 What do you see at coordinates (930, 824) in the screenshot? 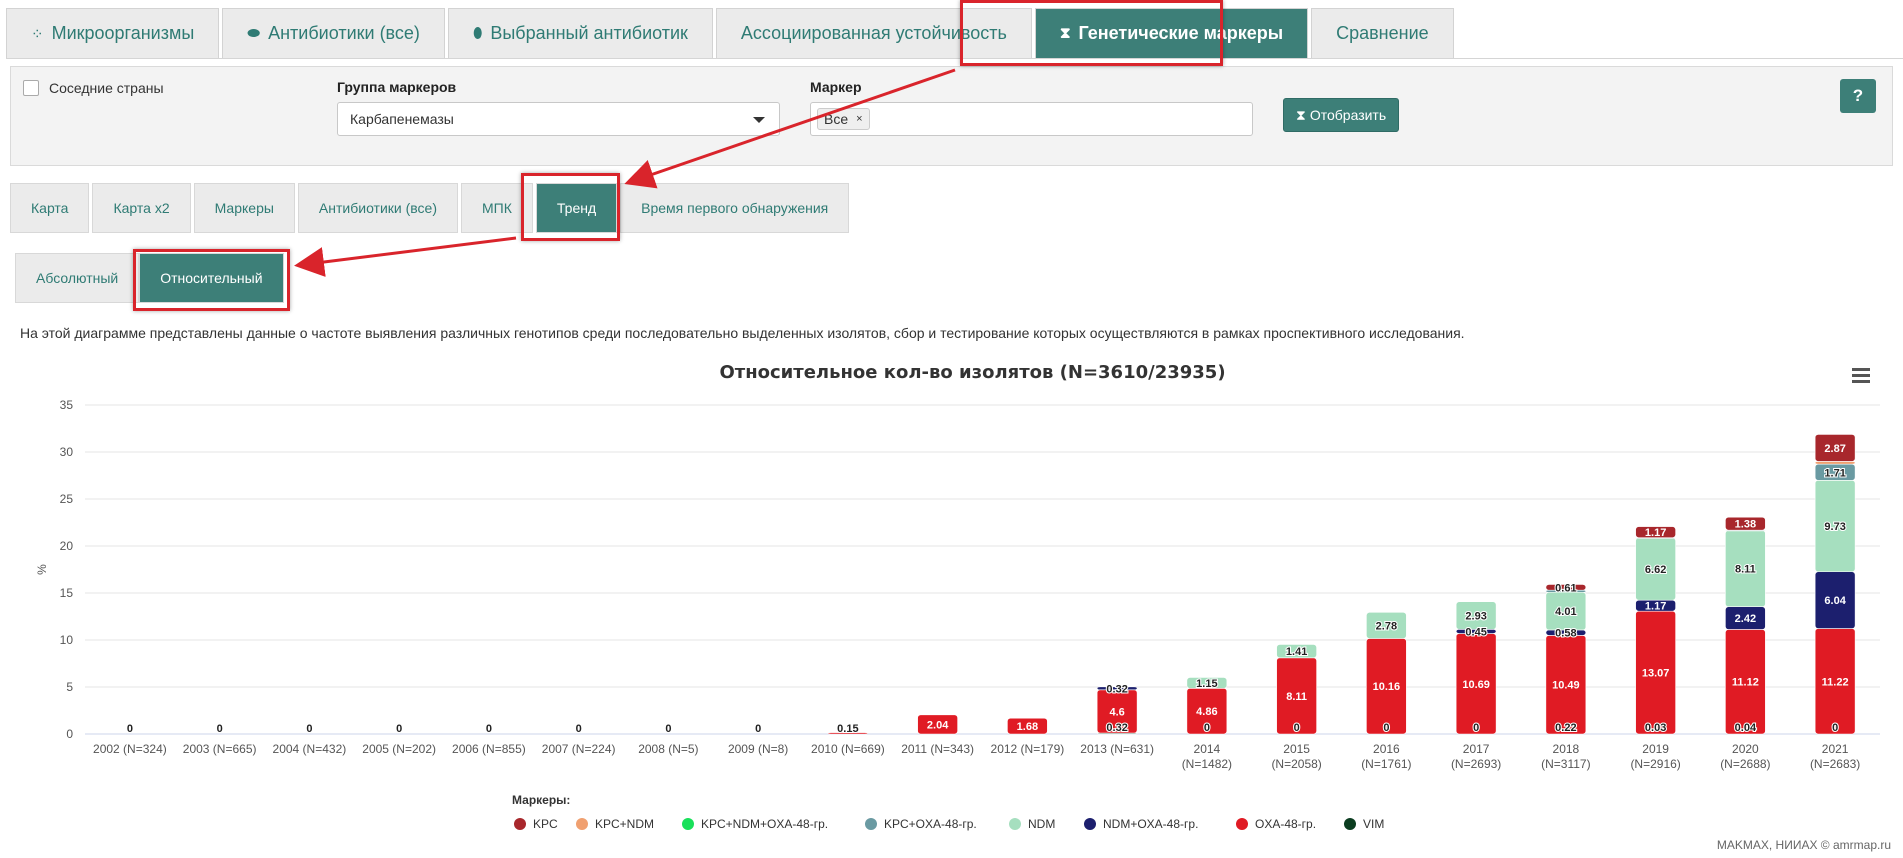
I see `legend-item-label: KPC+OXA-48-гр.` at bounding box center [930, 824].